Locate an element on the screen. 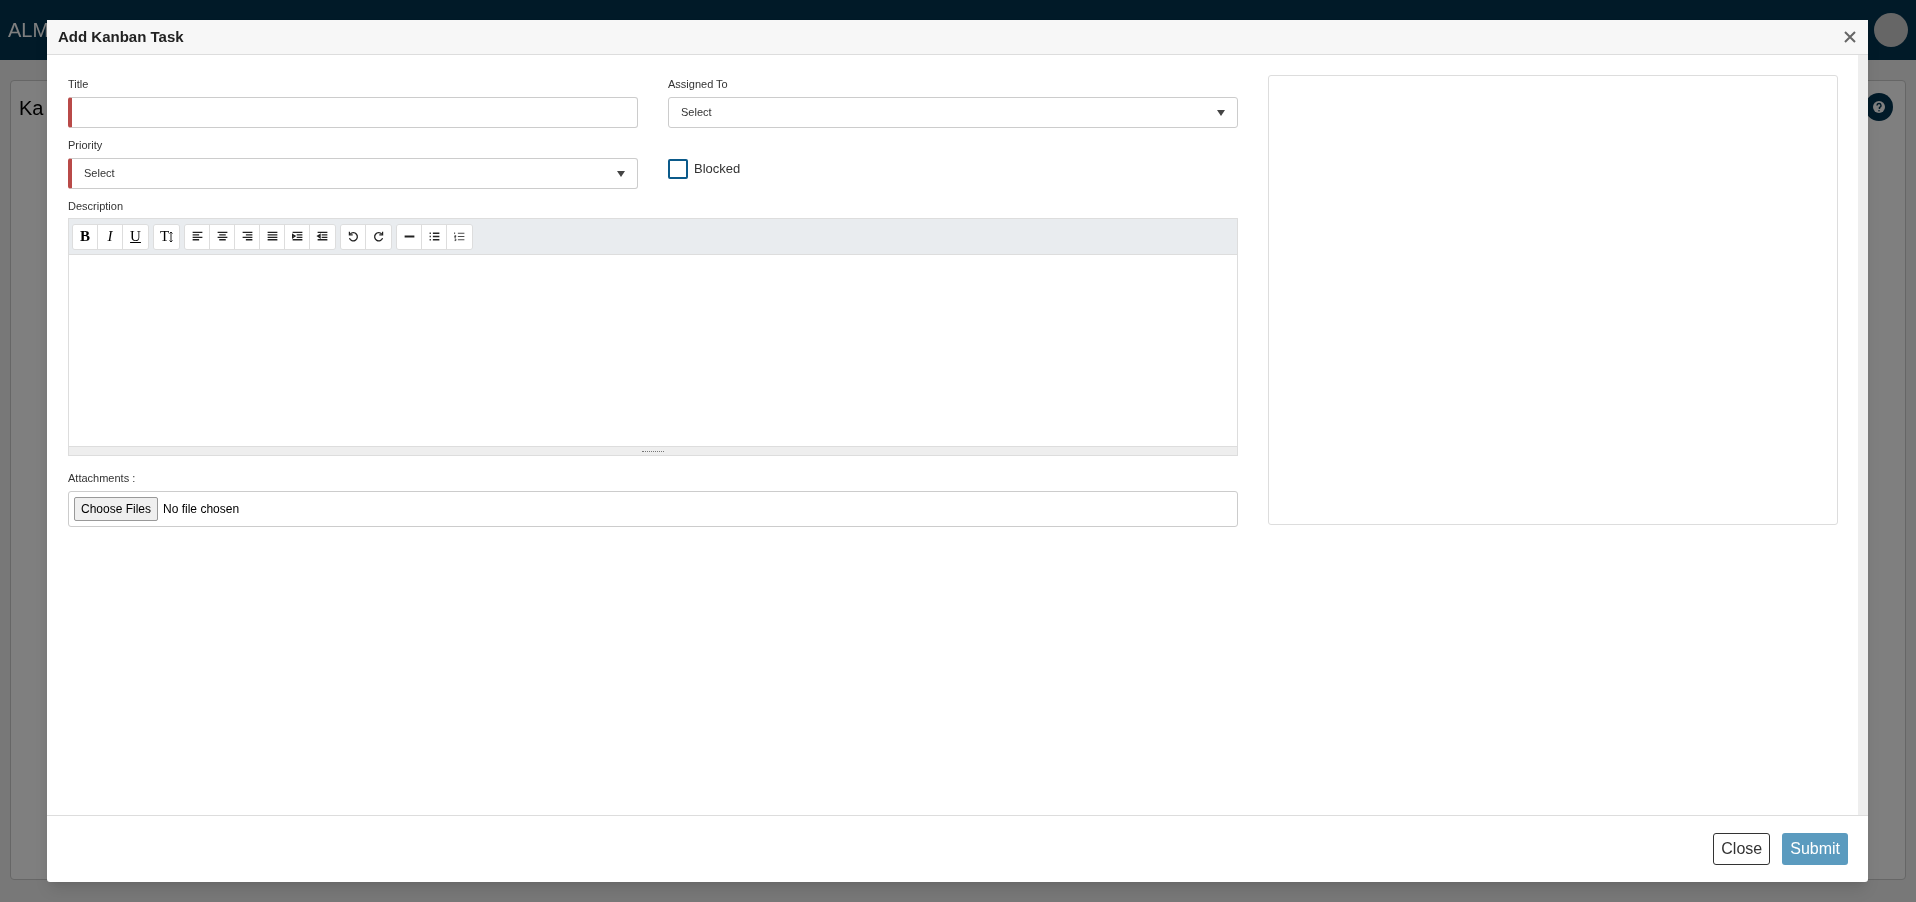 The image size is (1916, 902). field-label: Title is located at coordinates (79, 84).